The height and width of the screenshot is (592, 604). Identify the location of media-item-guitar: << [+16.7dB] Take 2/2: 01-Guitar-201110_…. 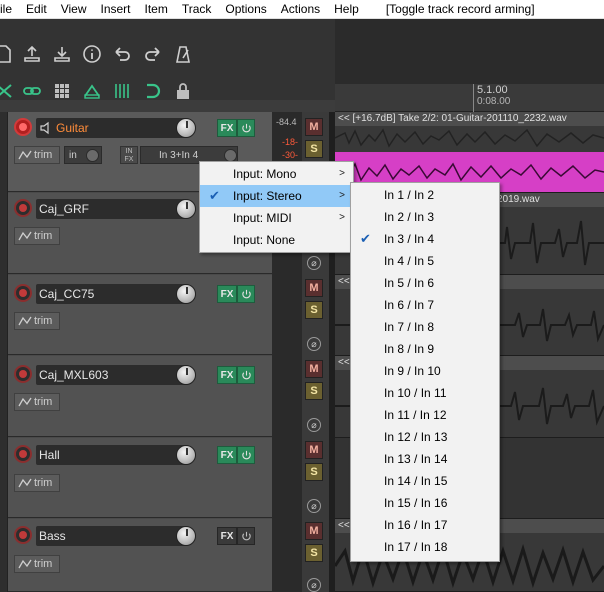
(469, 152).